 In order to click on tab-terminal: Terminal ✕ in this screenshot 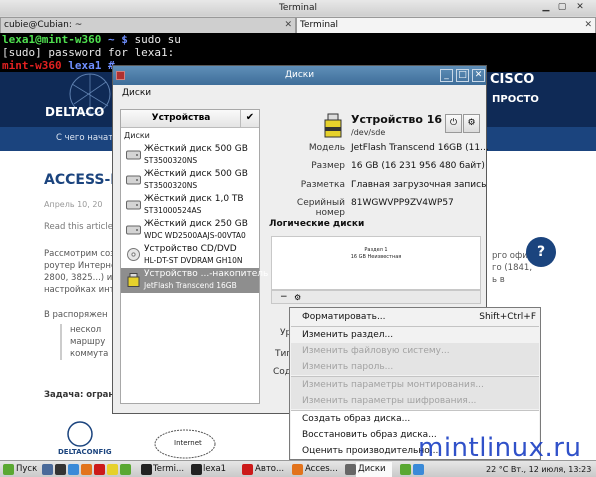, I will do `click(446, 25)`.